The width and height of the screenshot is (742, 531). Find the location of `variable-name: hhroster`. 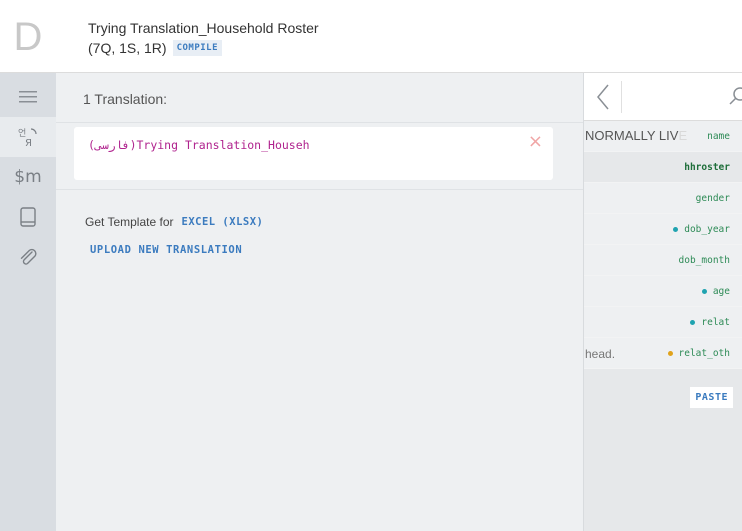

variable-name: hhroster is located at coordinates (707, 167).